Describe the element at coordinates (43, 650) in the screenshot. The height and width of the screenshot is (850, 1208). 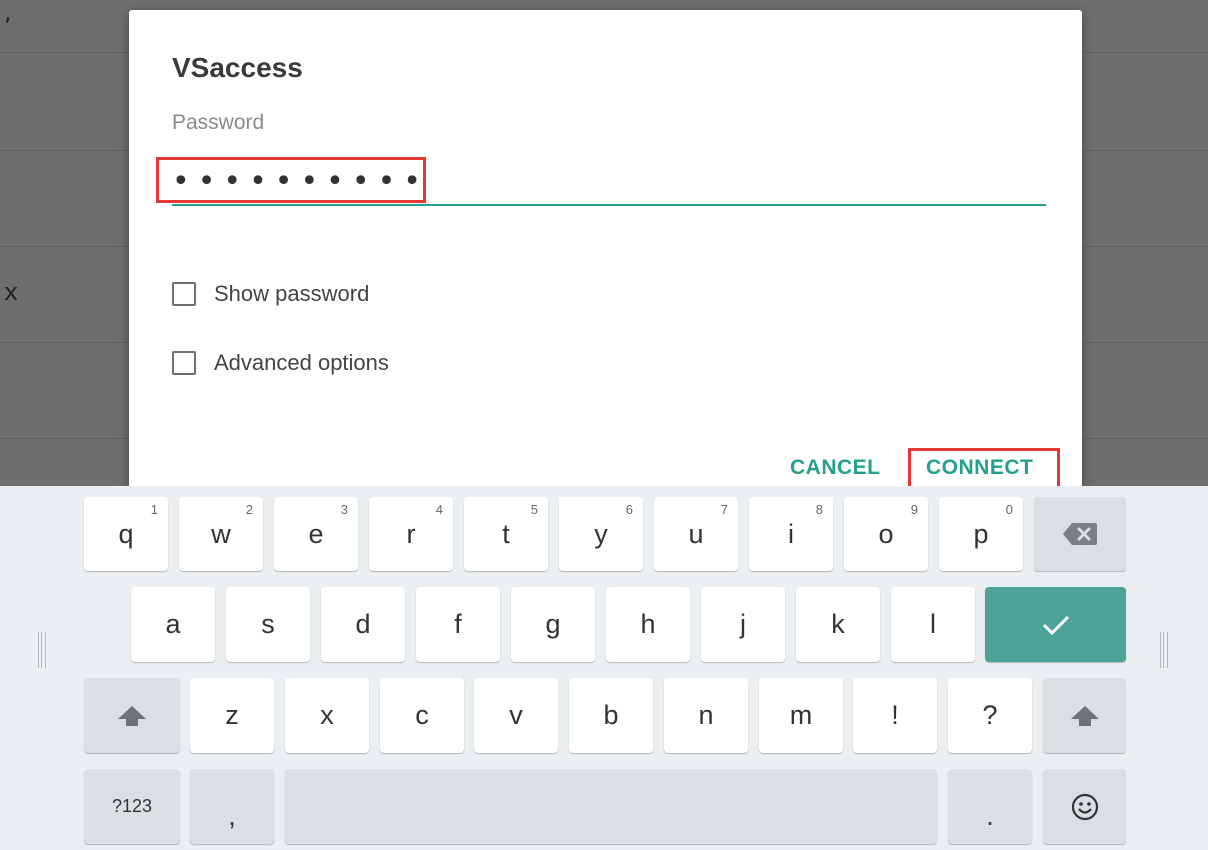
I see `keyboard-left-handle` at that location.